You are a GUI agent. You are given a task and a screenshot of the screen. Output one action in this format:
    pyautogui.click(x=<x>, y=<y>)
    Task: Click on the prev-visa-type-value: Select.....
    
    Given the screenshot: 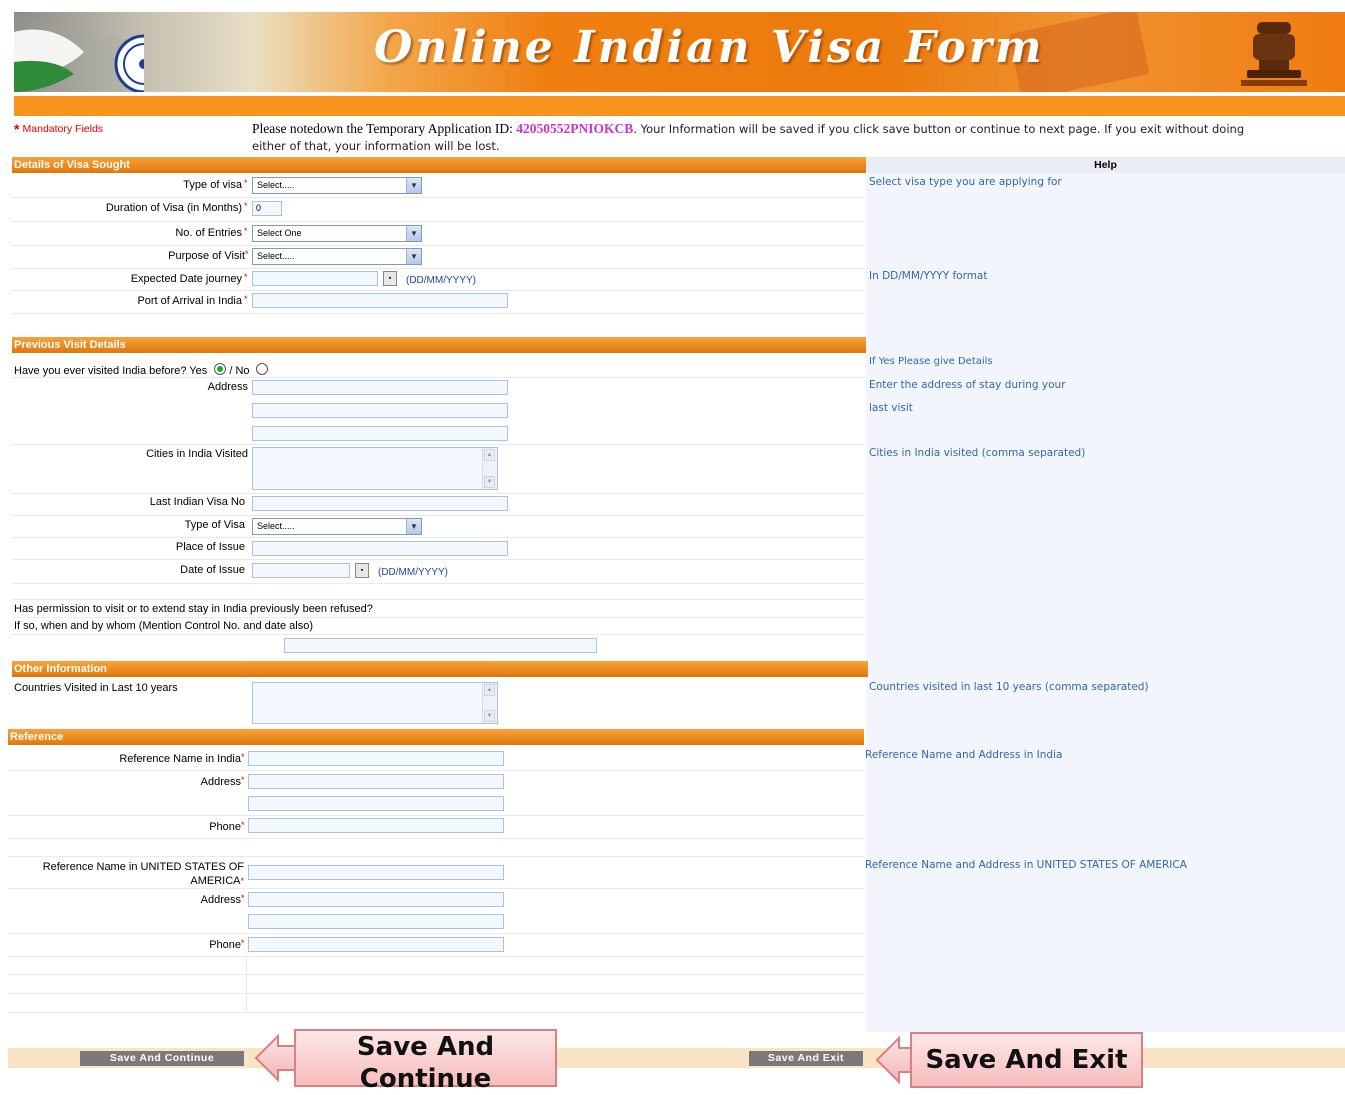 What is the action you would take?
    pyautogui.click(x=276, y=526)
    